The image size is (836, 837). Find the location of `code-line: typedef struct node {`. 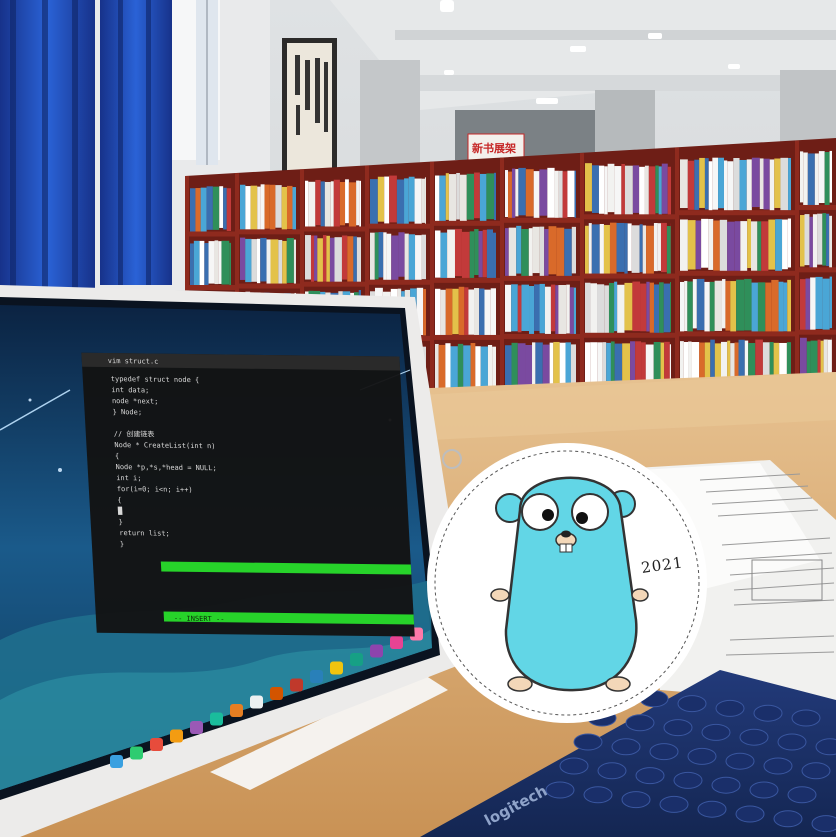

code-line: typedef struct node { is located at coordinates (155, 379).